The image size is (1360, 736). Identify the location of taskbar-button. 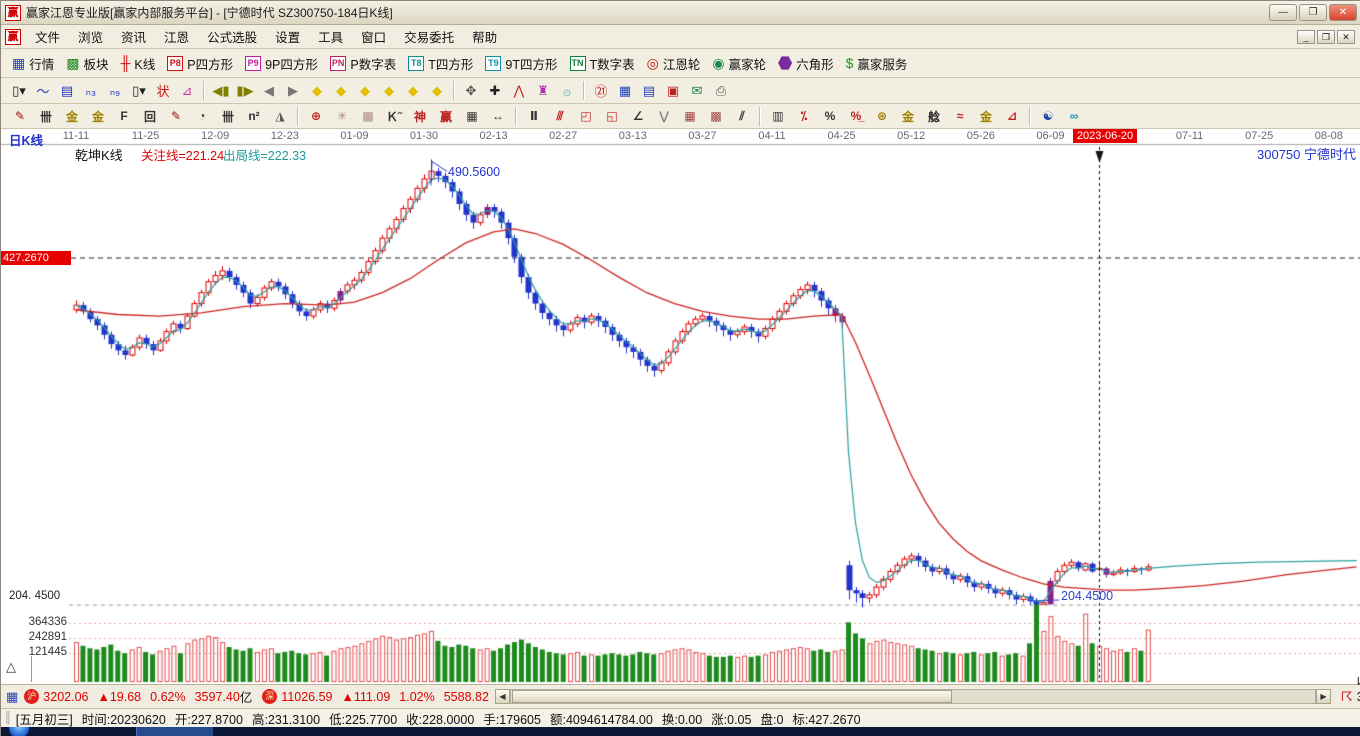
(175, 731).